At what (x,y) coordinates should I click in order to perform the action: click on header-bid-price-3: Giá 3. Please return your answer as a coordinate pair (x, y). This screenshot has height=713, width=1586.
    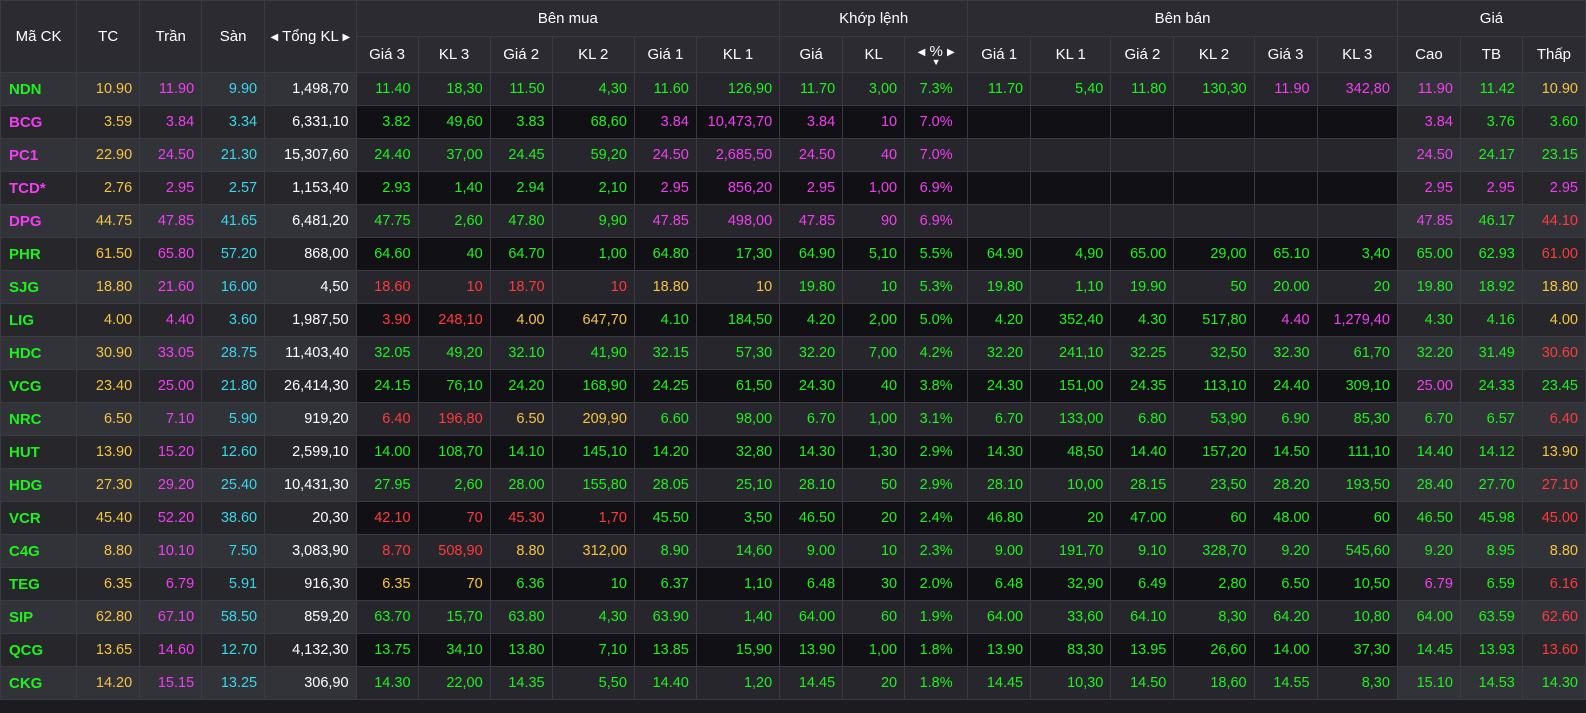
    Looking at the image, I should click on (387, 54).